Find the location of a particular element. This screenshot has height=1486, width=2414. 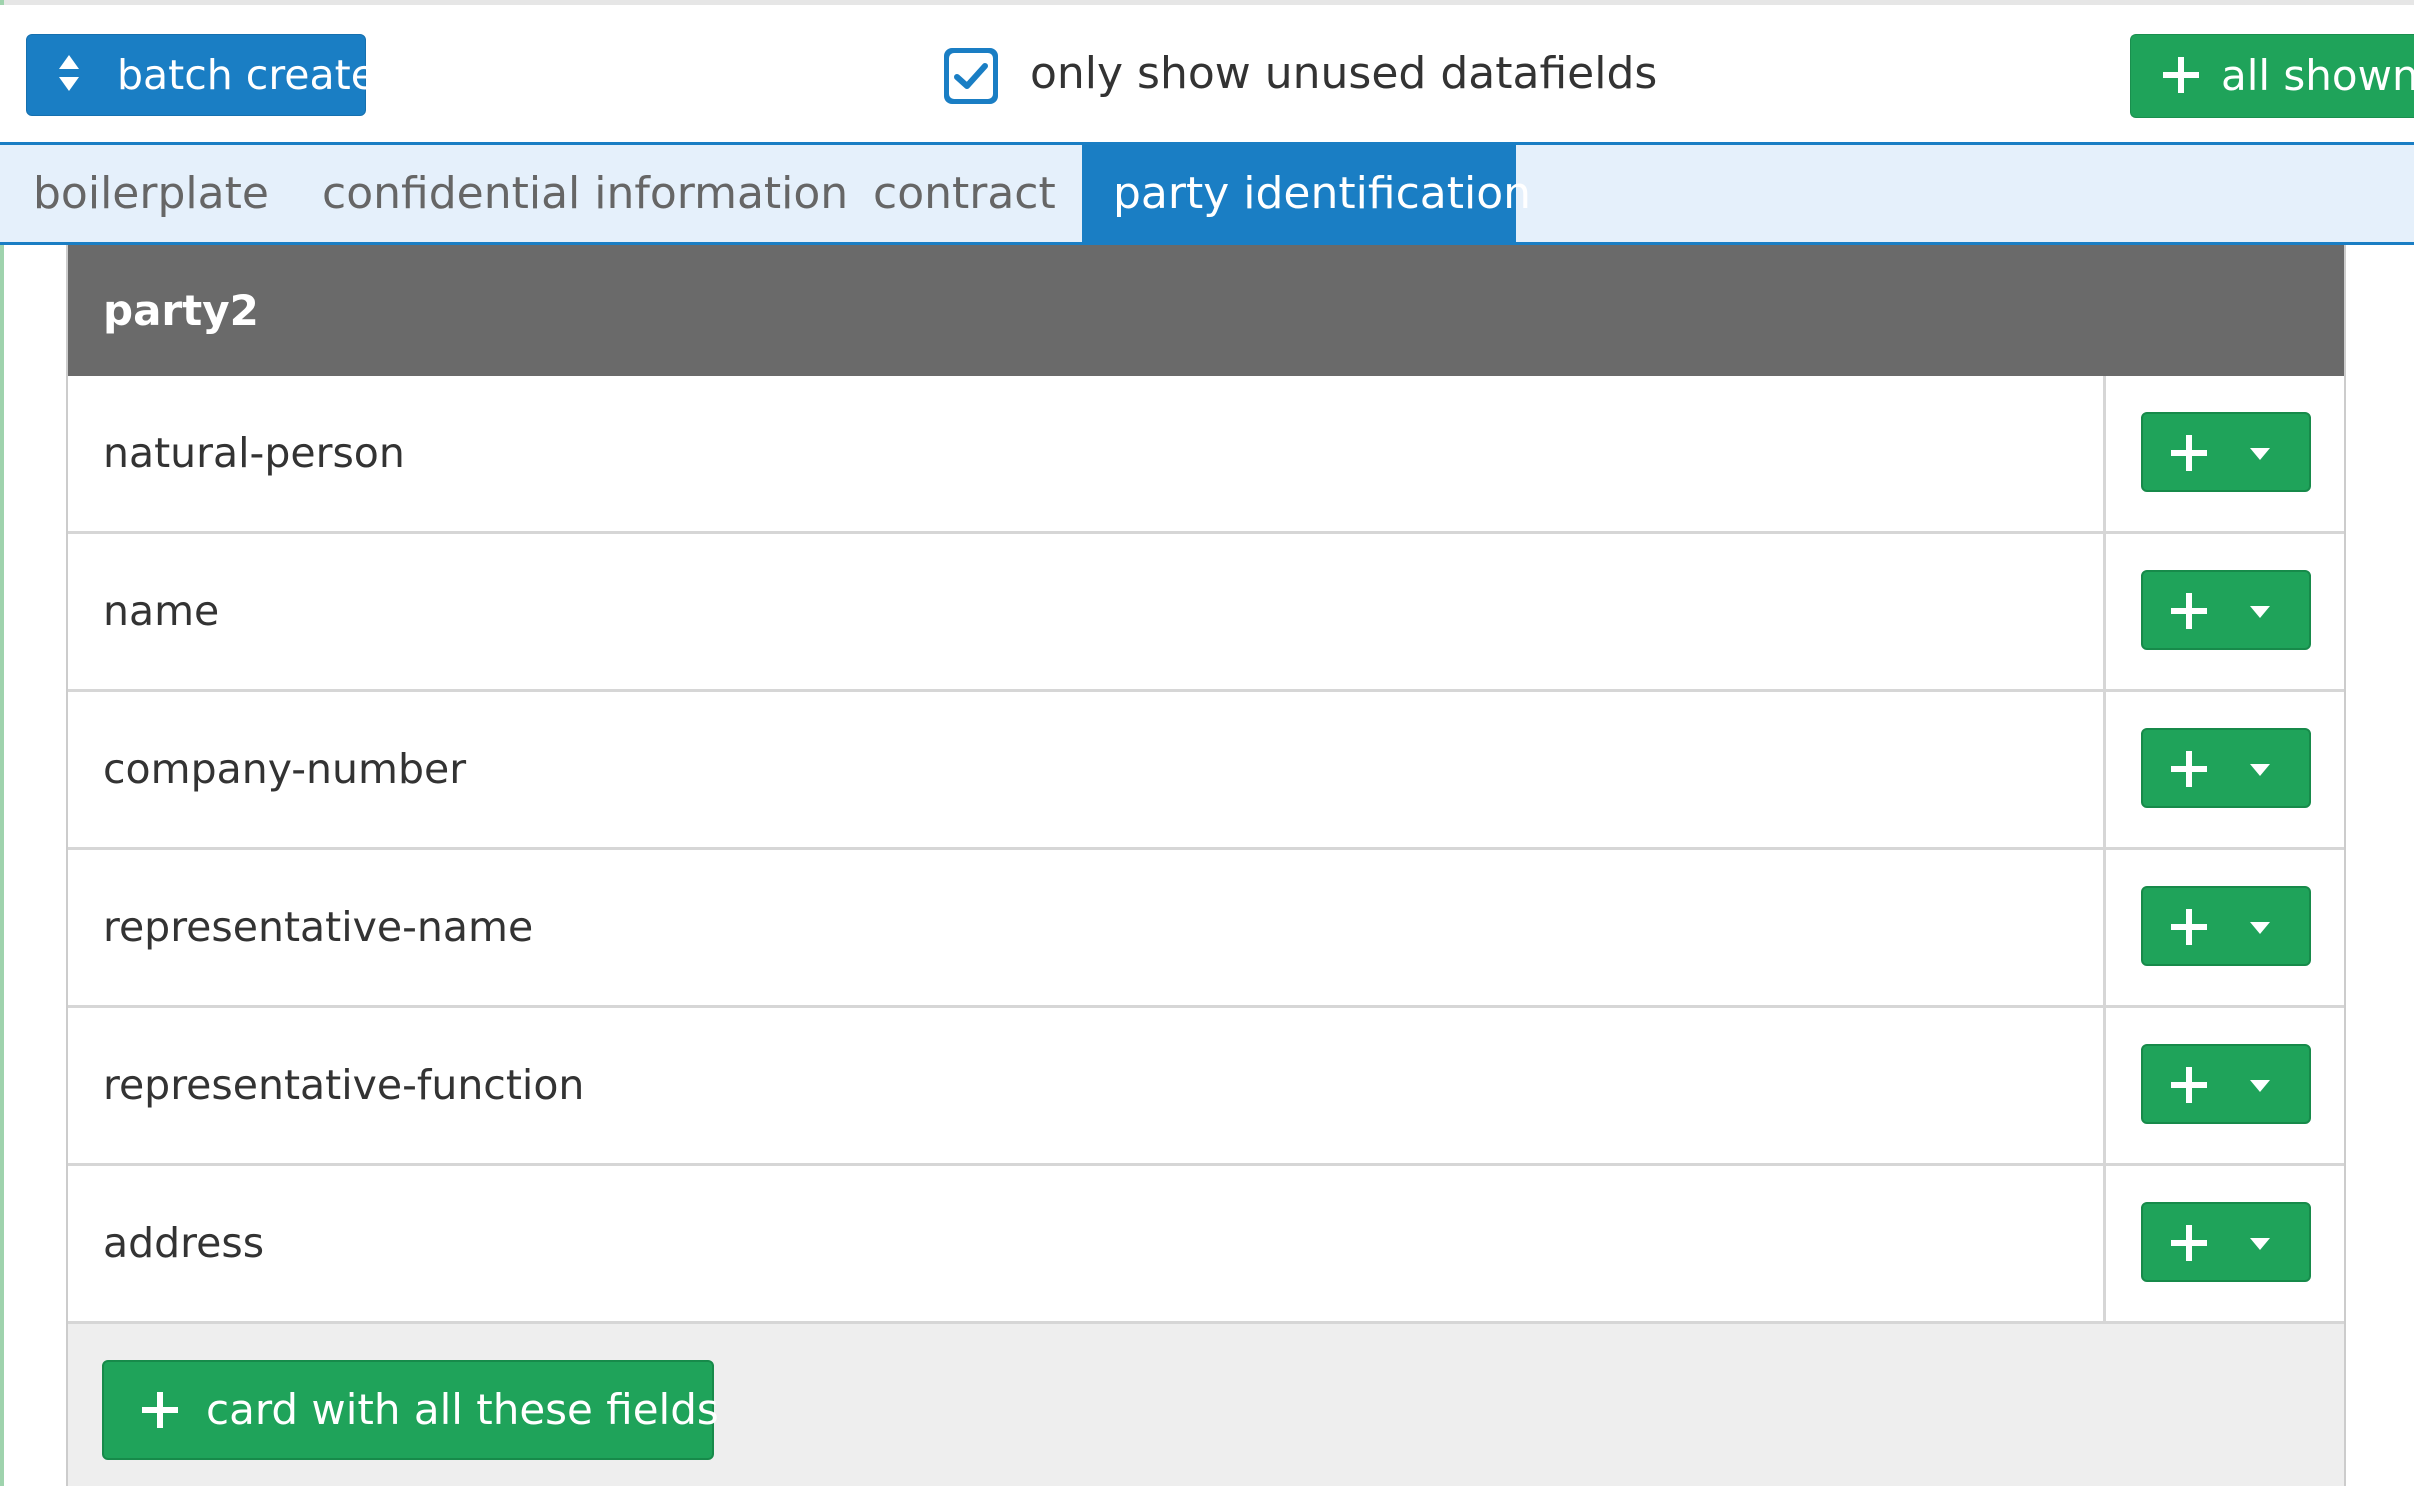

table-row: company-number is located at coordinates (1206, 771).